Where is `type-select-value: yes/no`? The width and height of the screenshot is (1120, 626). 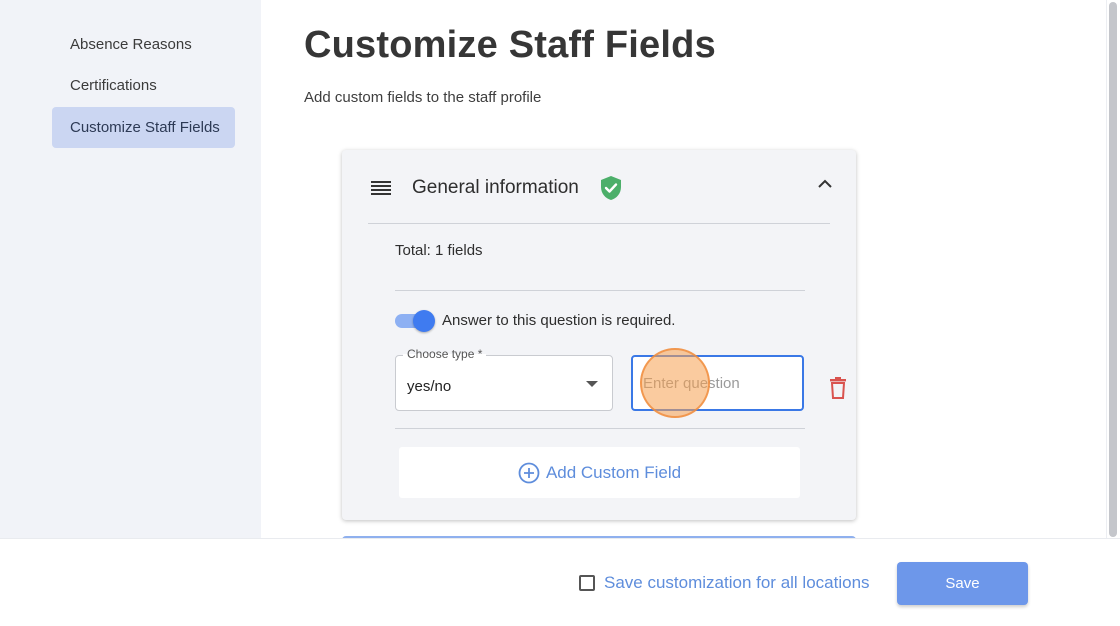
type-select-value: yes/no is located at coordinates (429, 386).